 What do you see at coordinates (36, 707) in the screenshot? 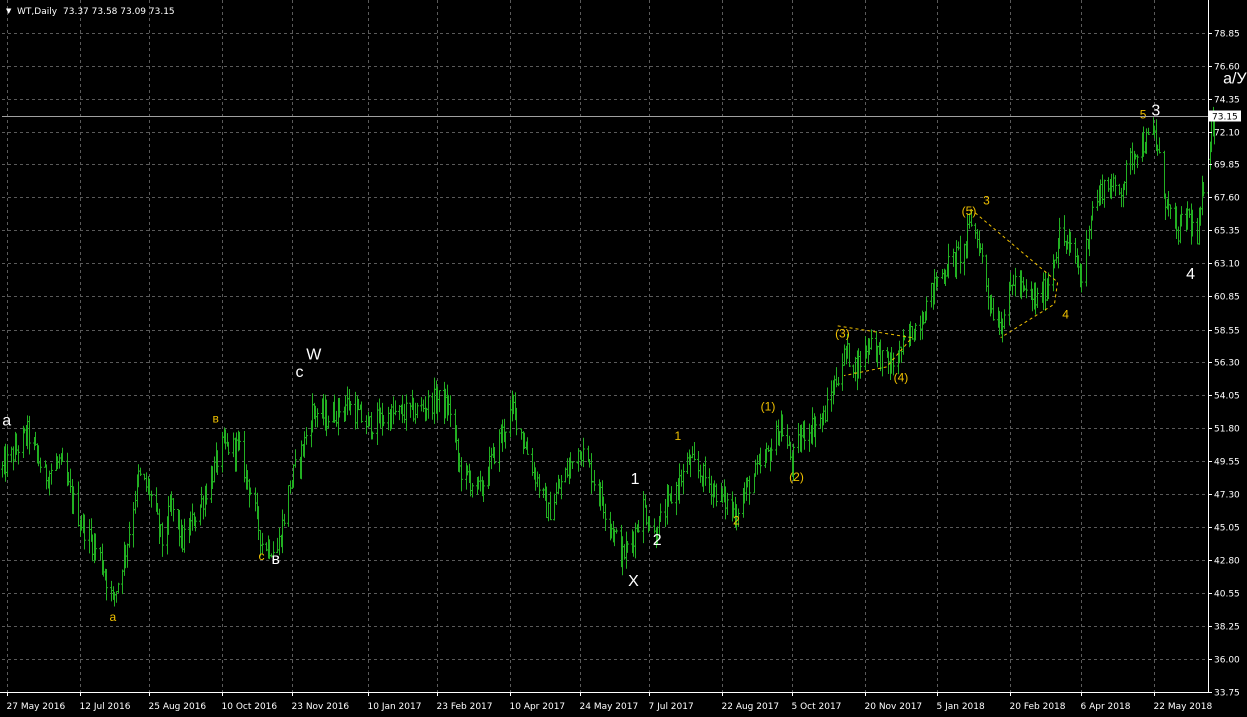
I see `x-tick-label: 27 May 2016` at bounding box center [36, 707].